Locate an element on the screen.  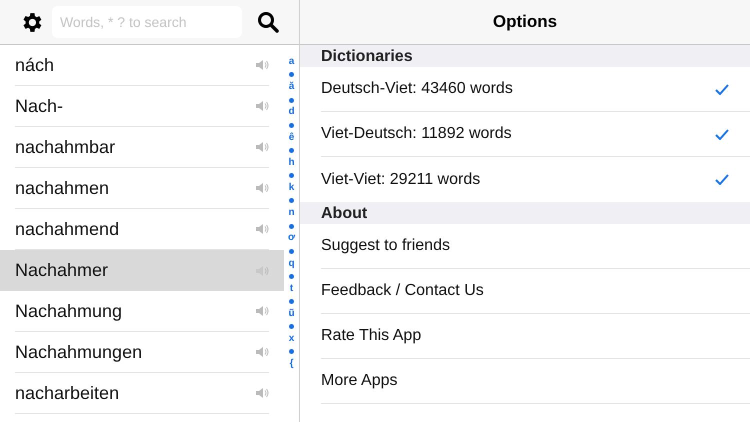
index-letter: { is located at coordinates (292, 364).